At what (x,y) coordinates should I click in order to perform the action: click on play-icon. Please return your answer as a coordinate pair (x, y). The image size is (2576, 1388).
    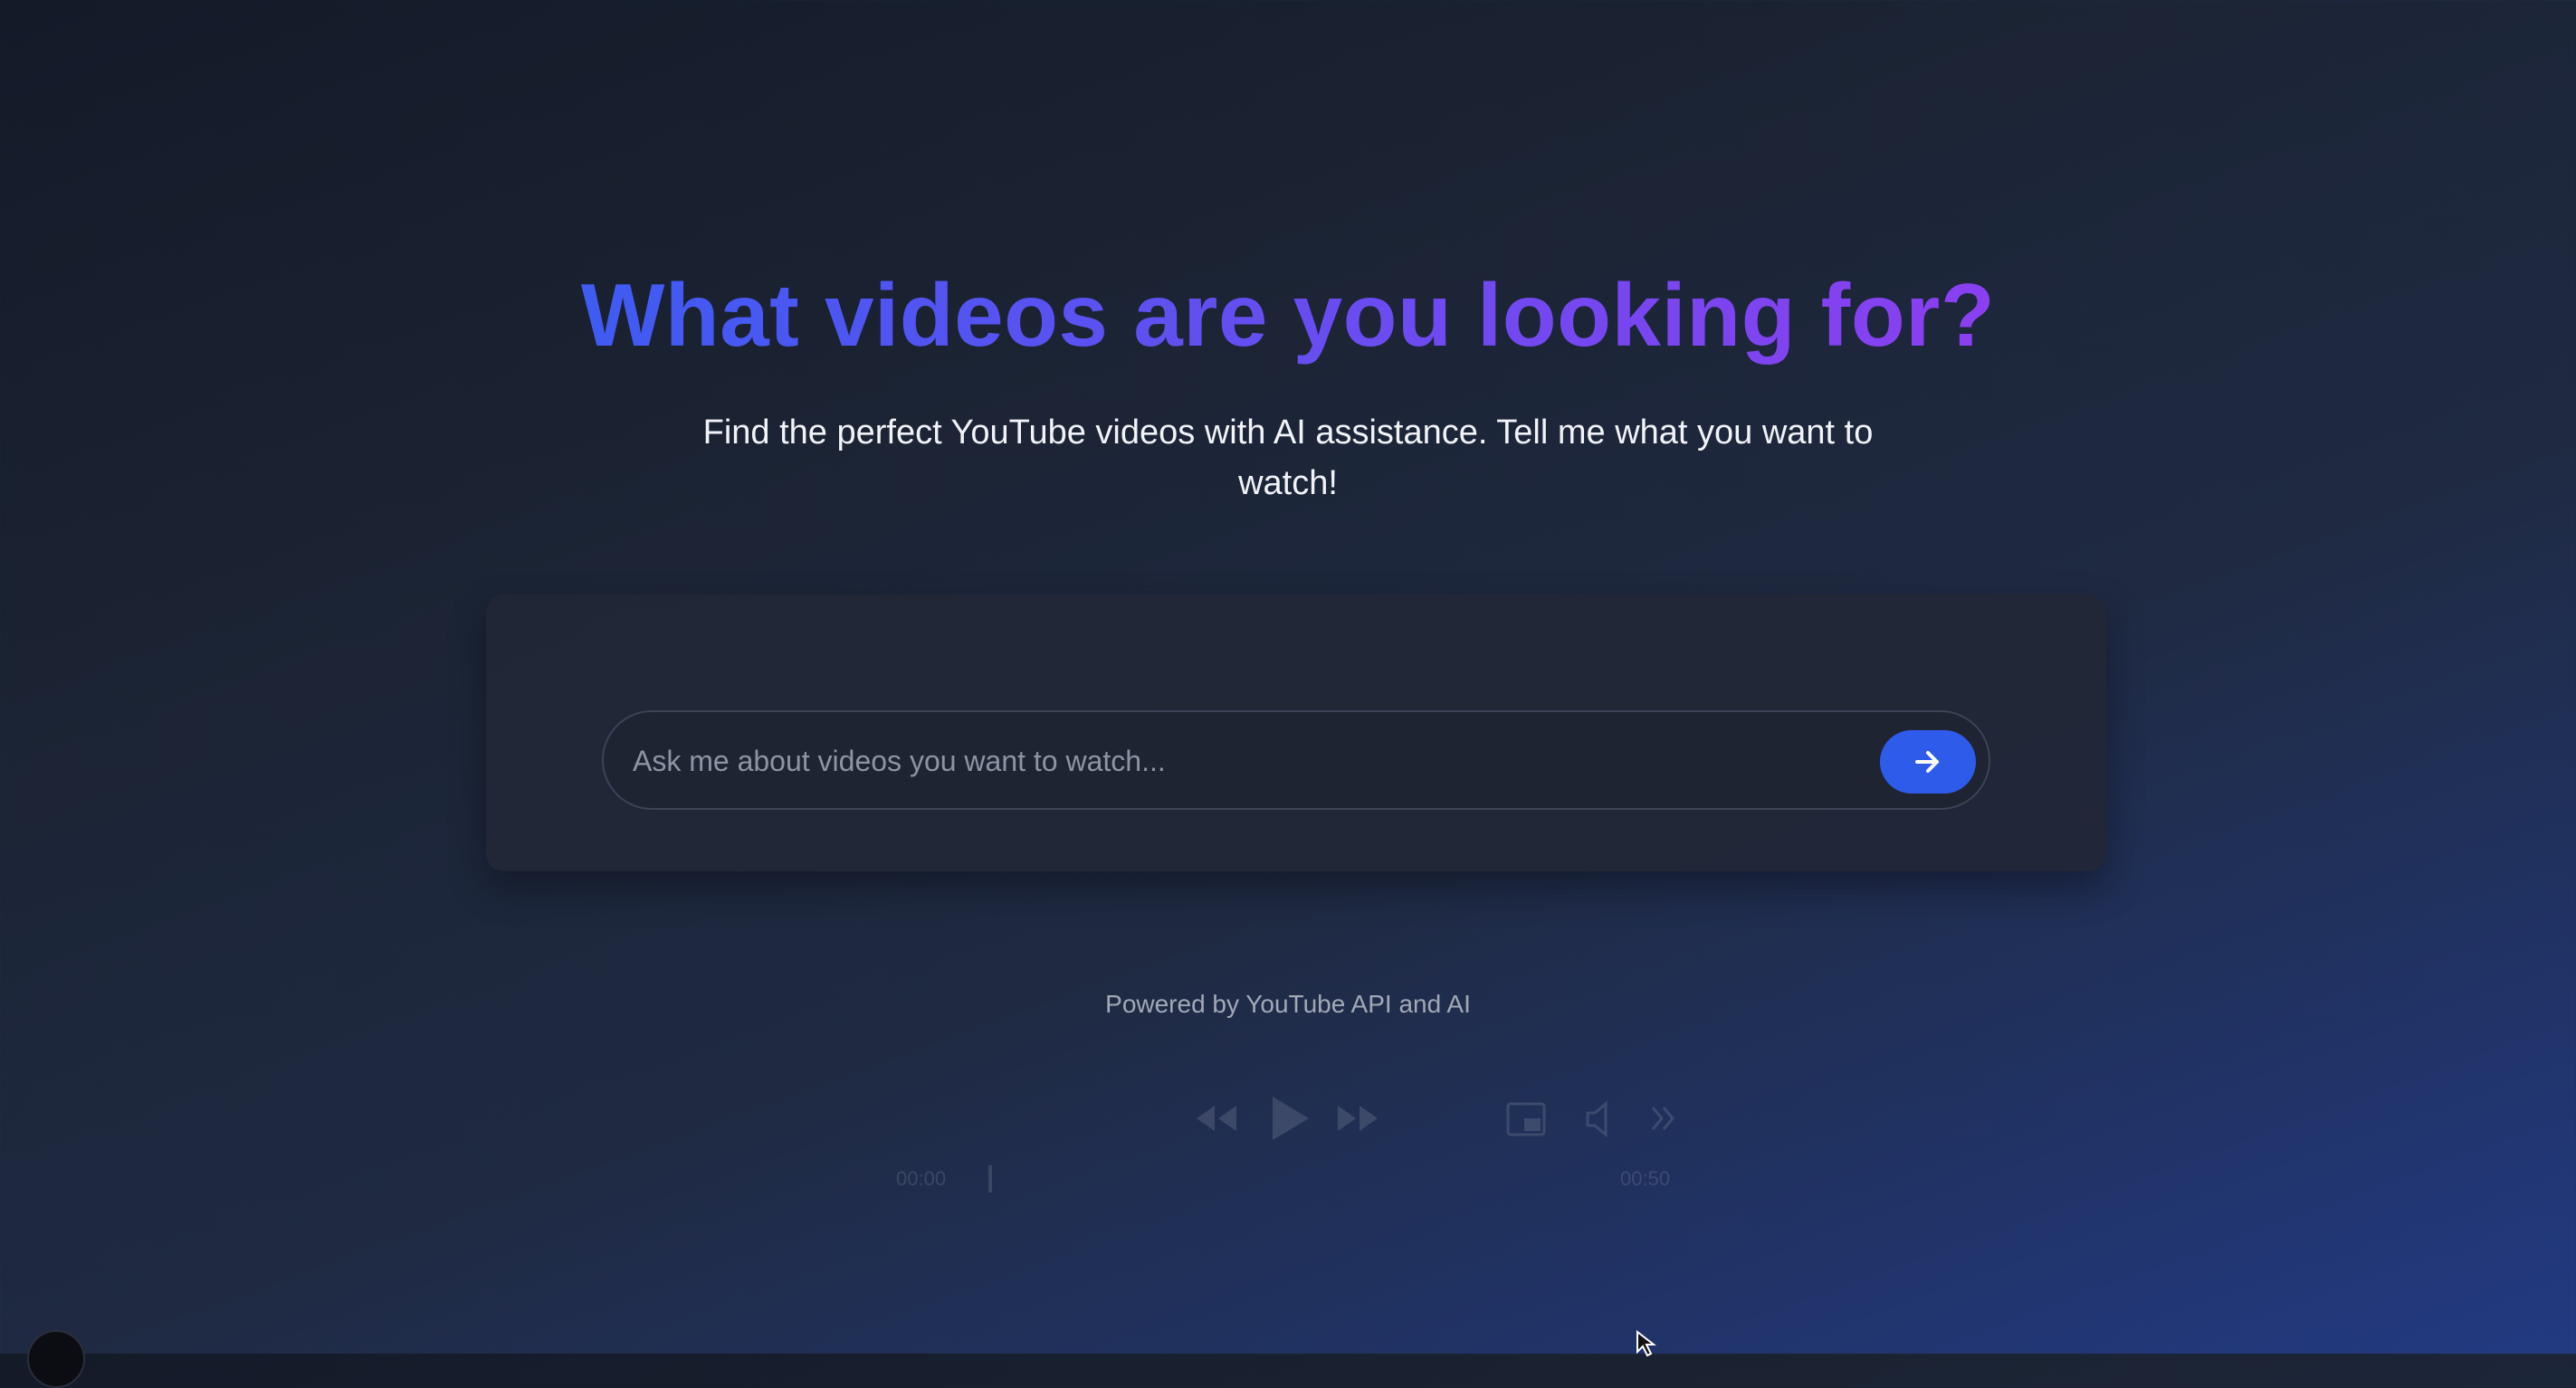
    Looking at the image, I should click on (1289, 1118).